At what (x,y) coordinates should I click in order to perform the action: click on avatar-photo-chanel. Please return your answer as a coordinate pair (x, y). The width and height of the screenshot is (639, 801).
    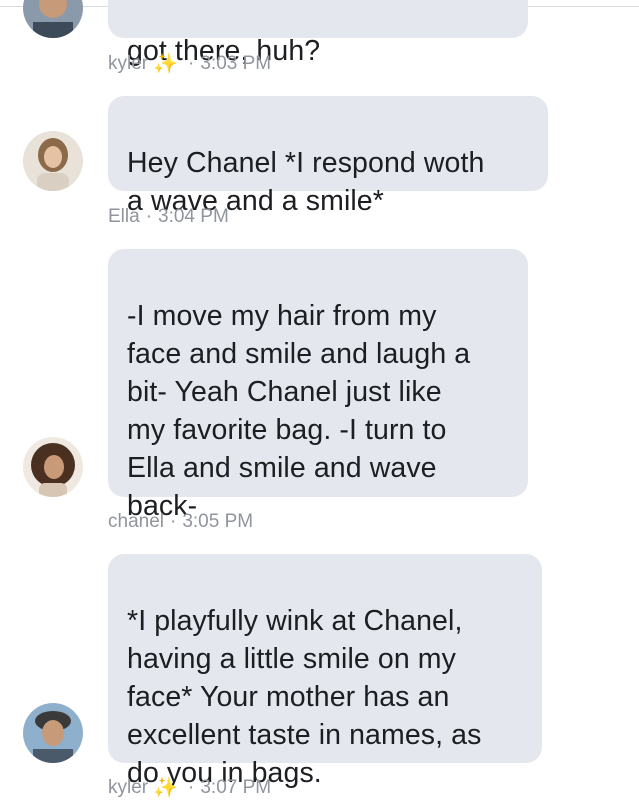
    Looking at the image, I should click on (53, 467).